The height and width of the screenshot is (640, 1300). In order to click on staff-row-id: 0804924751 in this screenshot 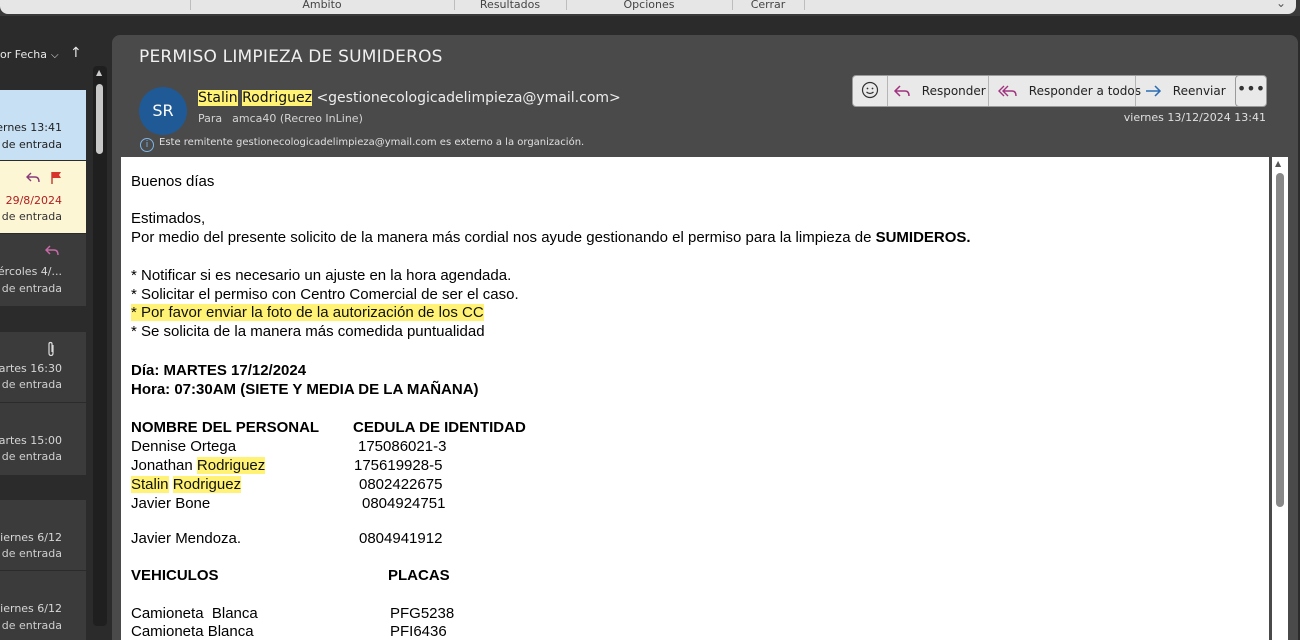, I will do `click(404, 503)`.